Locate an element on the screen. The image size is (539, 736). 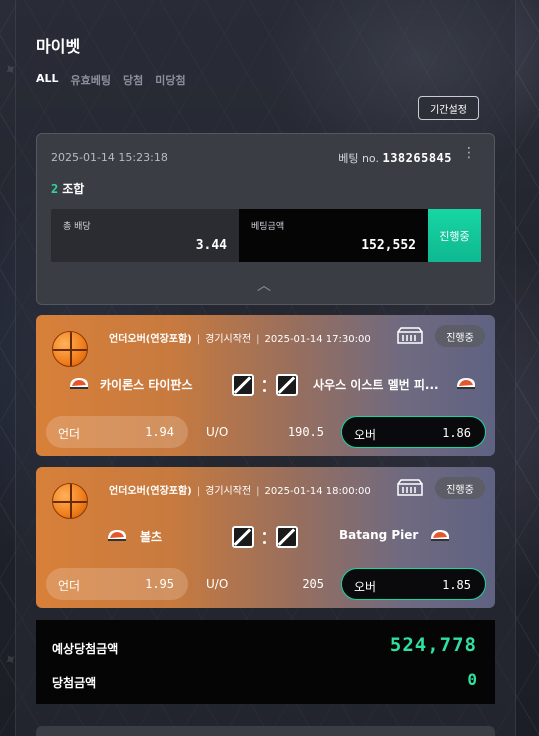
combo-label: 조합 is located at coordinates (73, 189).